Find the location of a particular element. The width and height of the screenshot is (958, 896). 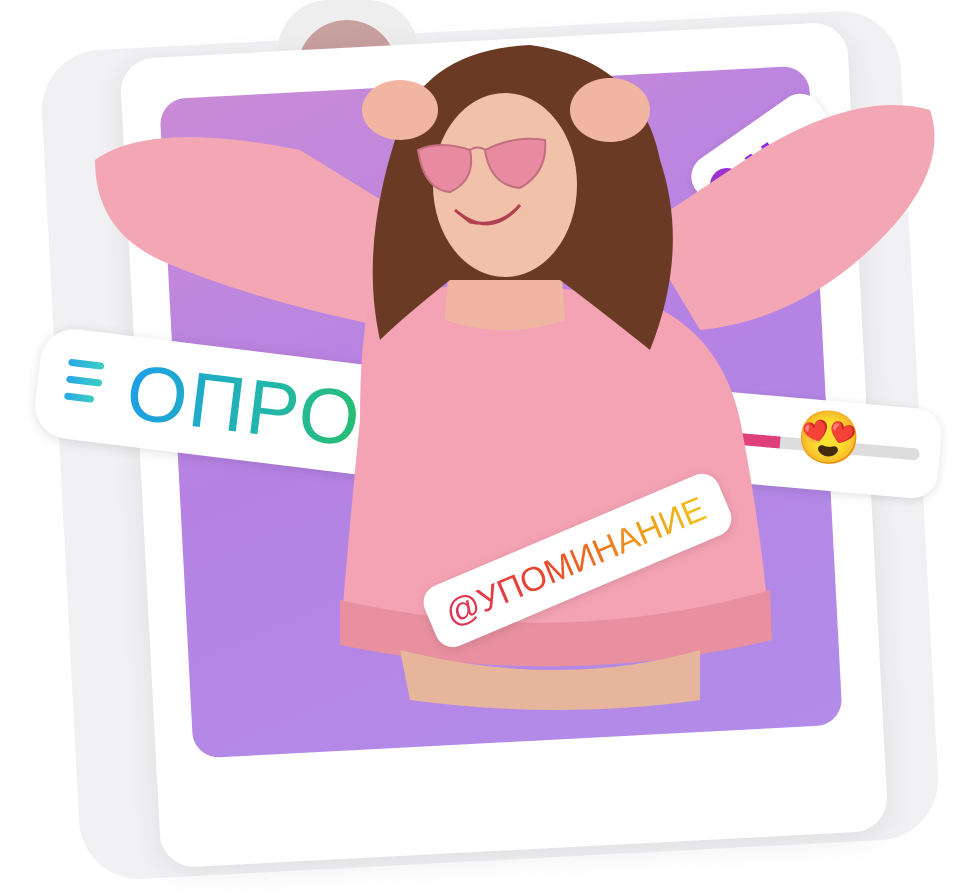

heart-eyes-emoji: 😍 is located at coordinates (829, 438).